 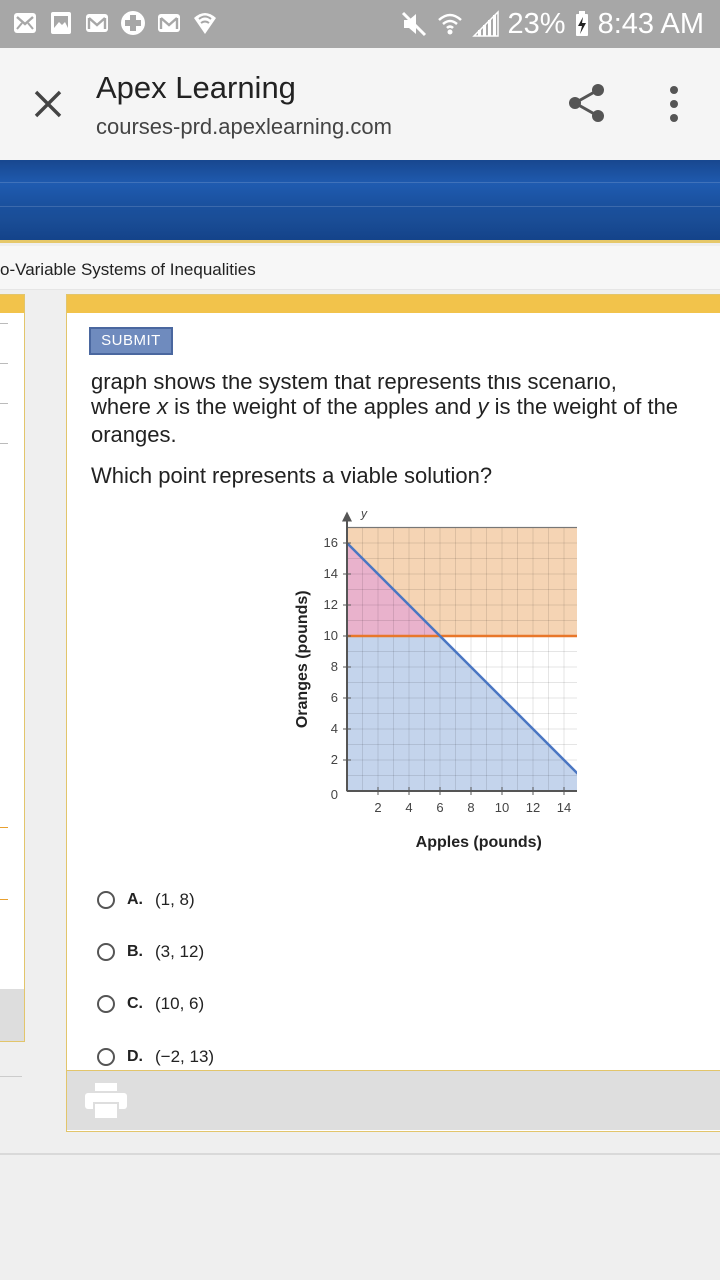 I want to click on health-app-icon, so click(x=133, y=23).